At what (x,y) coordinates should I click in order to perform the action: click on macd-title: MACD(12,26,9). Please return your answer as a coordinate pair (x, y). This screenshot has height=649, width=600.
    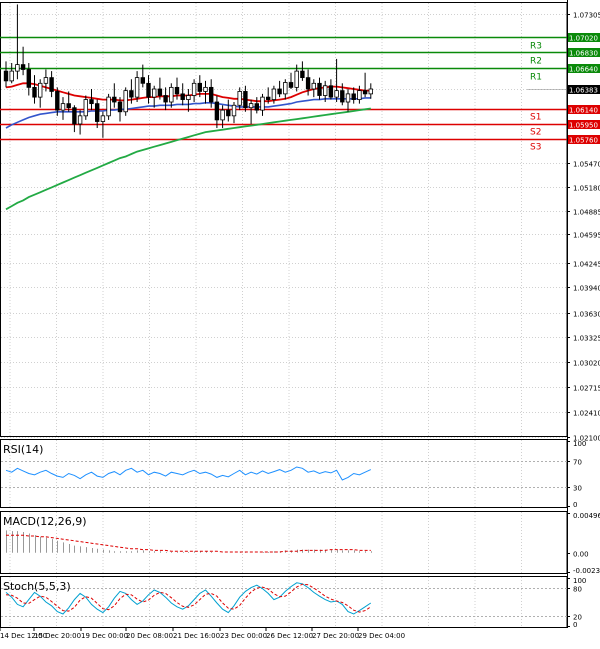
    Looking at the image, I should click on (45, 521).